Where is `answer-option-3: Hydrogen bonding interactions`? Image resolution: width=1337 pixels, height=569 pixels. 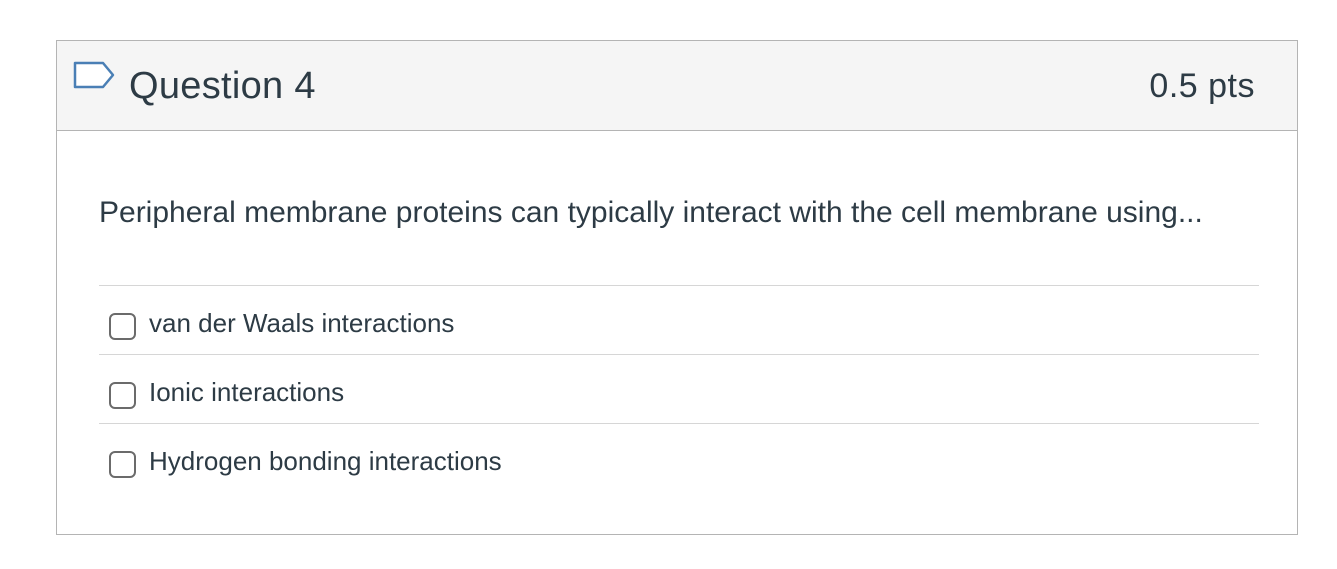
answer-option-3: Hydrogen bonding interactions is located at coordinates (679, 457).